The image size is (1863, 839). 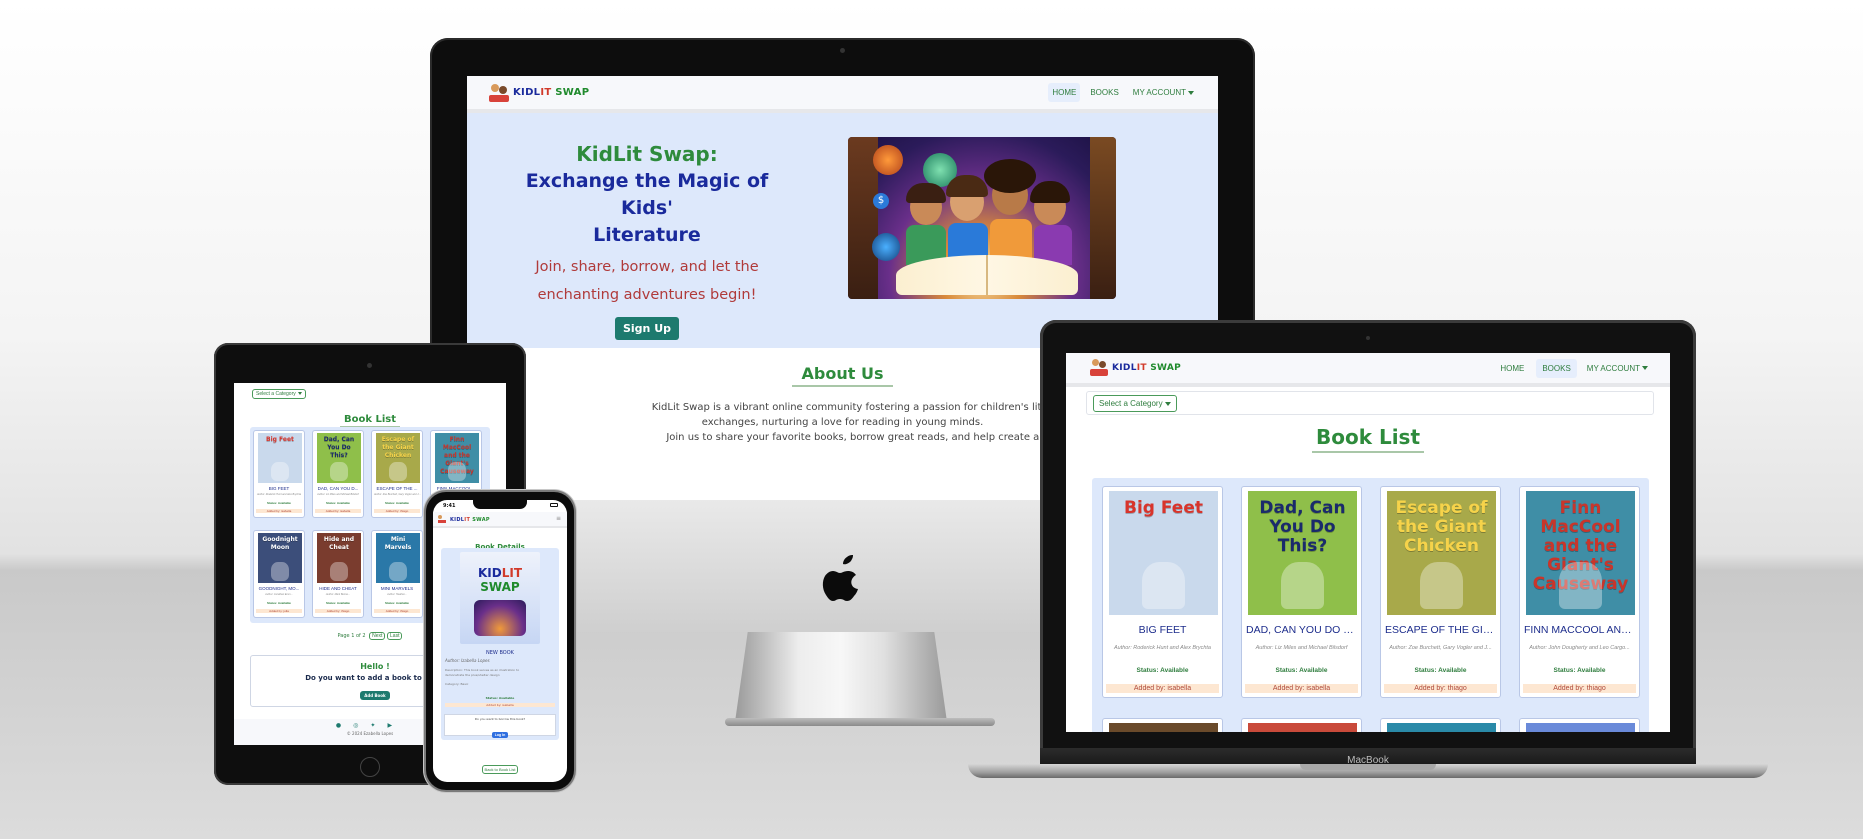 I want to click on macbook-category-bar: Select a Category, so click(x=1370, y=403).